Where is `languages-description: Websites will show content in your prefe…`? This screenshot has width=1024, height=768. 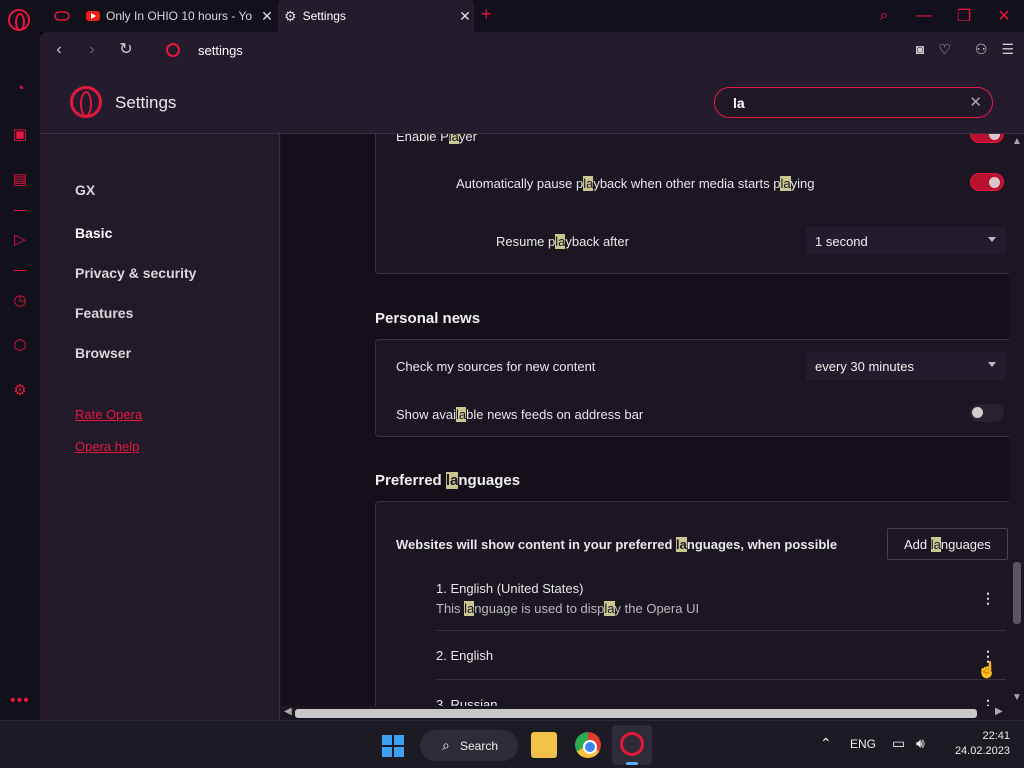
languages-description: Websites will show content in your prefe… is located at coordinates (617, 544).